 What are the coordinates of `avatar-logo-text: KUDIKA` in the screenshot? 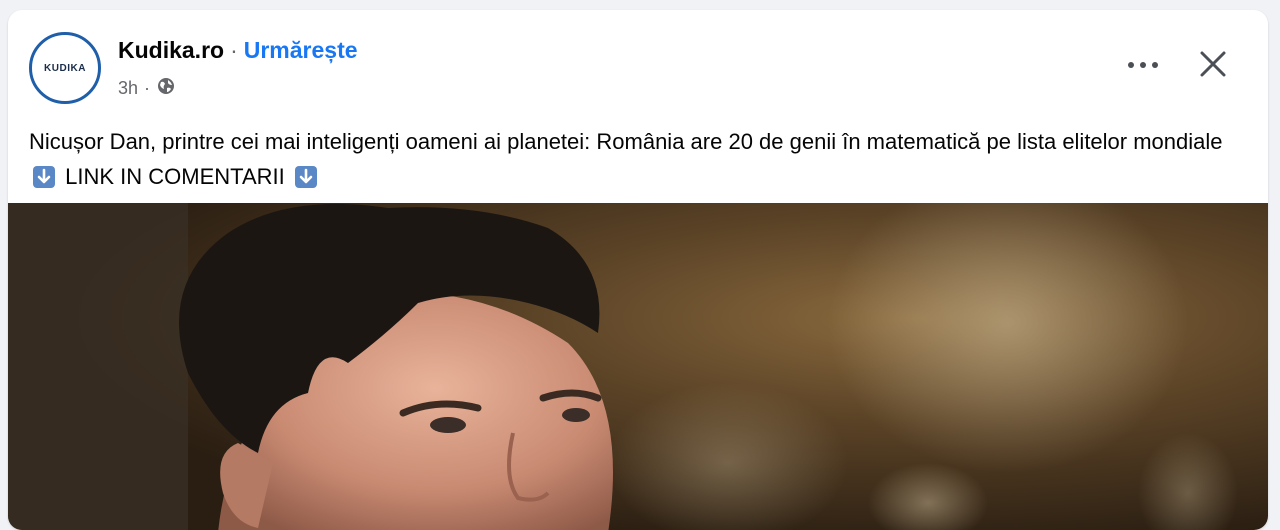 It's located at (65, 68).